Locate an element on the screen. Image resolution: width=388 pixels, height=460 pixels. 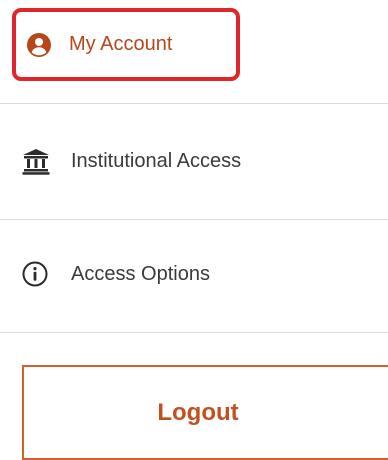
menu-item-my-account: My Account is located at coordinates (126, 44).